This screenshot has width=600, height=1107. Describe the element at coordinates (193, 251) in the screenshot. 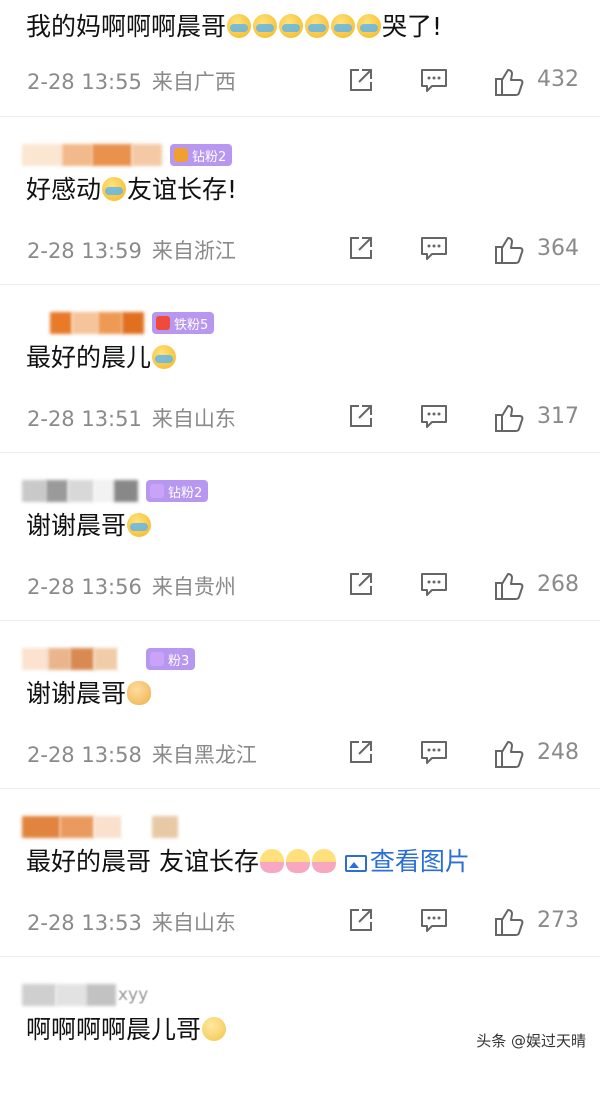

I see `comment-location: 来自浙江` at that location.